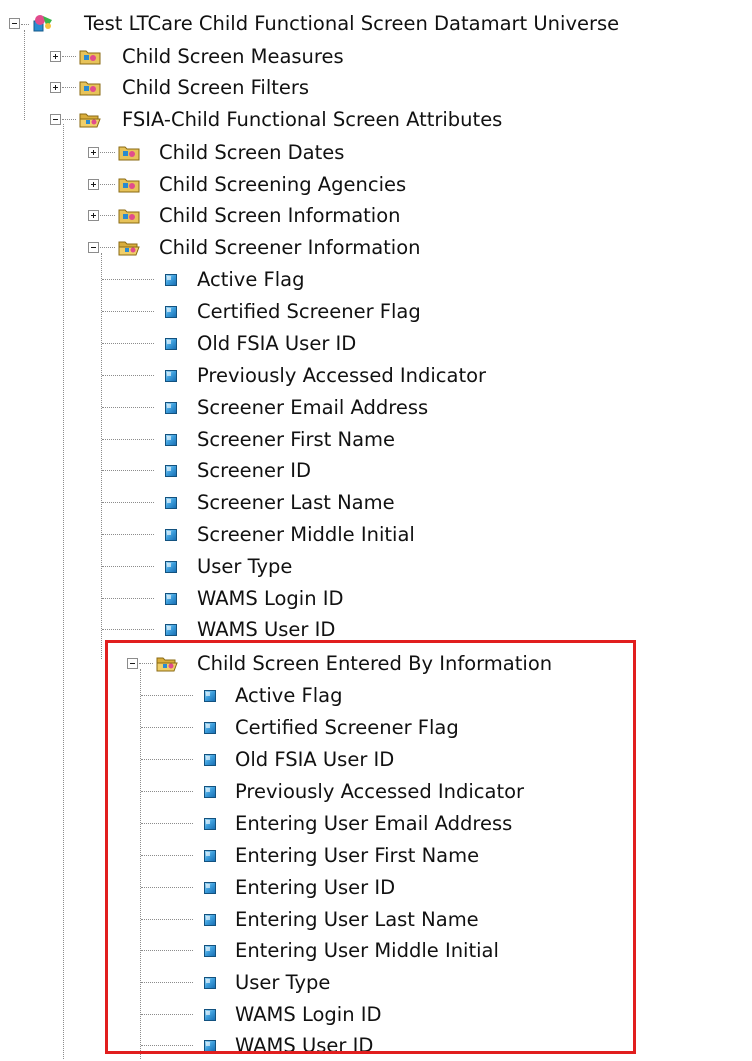 Image resolution: width=752 pixels, height=1061 pixels. What do you see at coordinates (283, 184) in the screenshot?
I see `tree-node-label: Child Screening Agencies` at bounding box center [283, 184].